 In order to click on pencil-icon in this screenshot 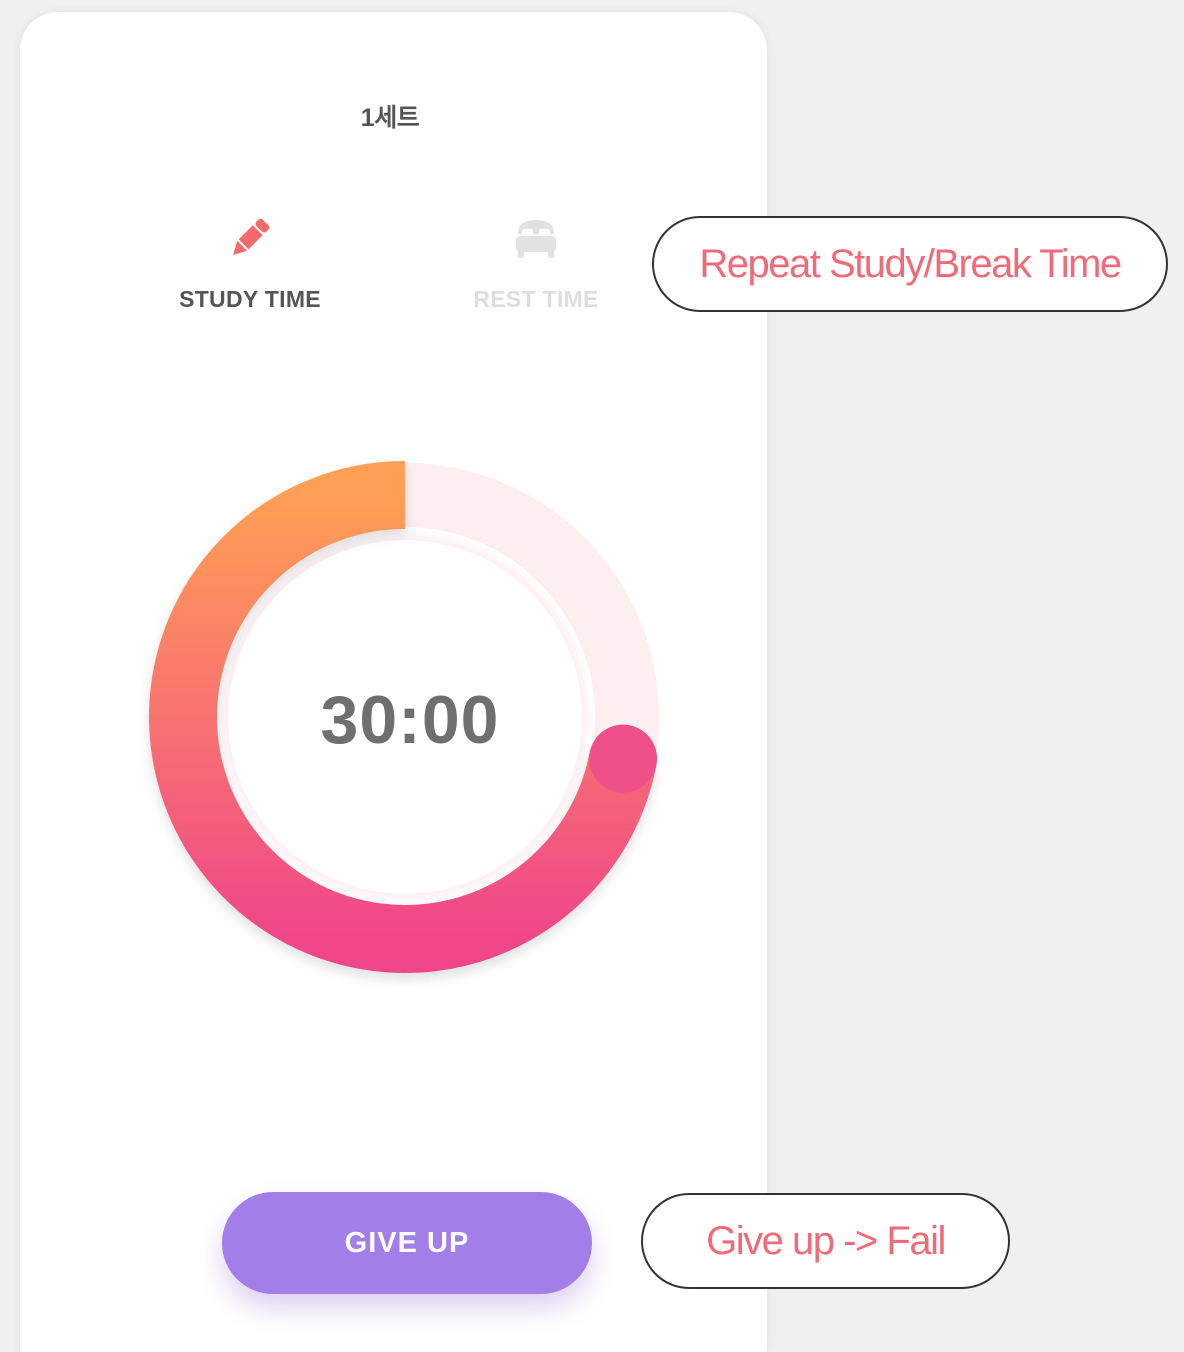, I will do `click(251, 236)`.